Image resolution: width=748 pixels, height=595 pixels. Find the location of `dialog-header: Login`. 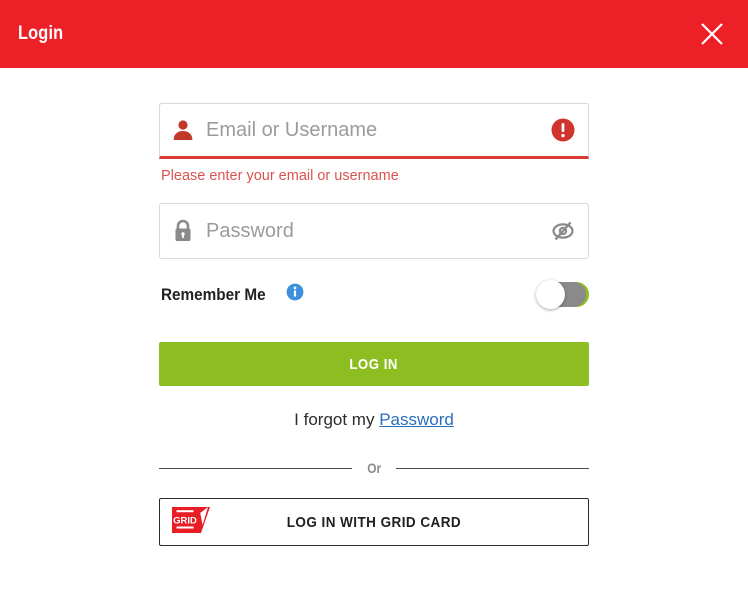

dialog-header: Login is located at coordinates (374, 34).